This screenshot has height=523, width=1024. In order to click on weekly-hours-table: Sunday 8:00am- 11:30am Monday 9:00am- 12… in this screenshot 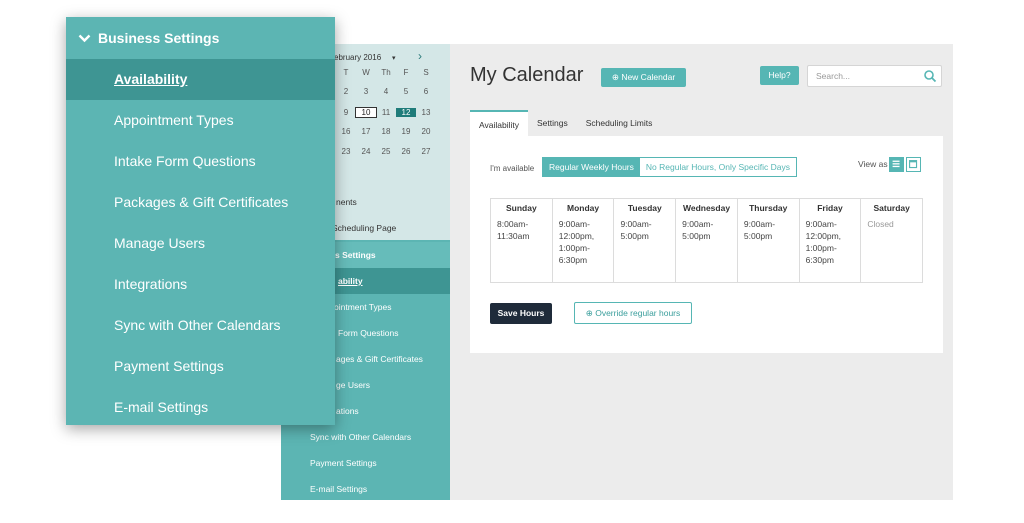, I will do `click(706, 240)`.